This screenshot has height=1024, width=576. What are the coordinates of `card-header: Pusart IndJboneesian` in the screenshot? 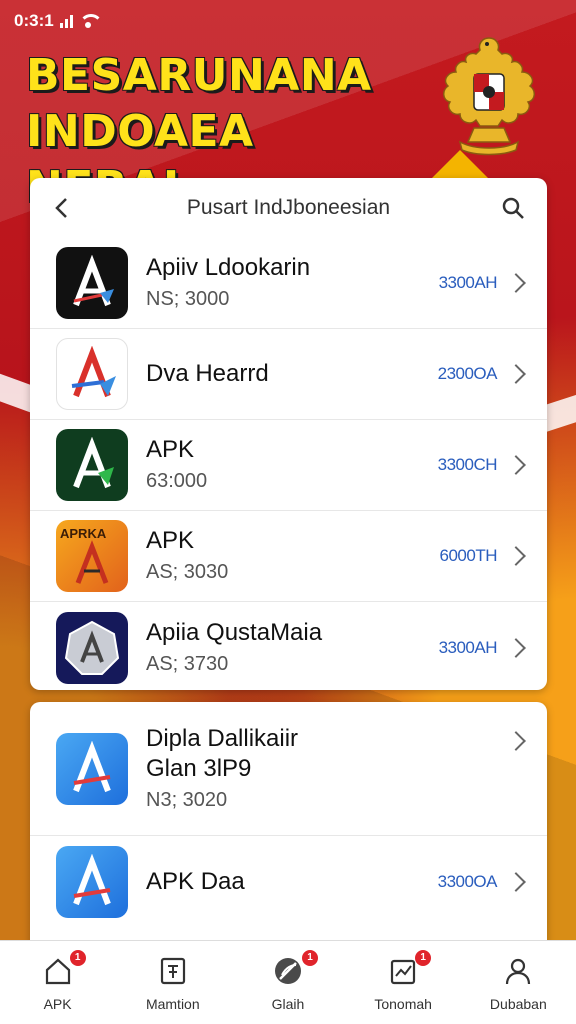 It's located at (288, 208).